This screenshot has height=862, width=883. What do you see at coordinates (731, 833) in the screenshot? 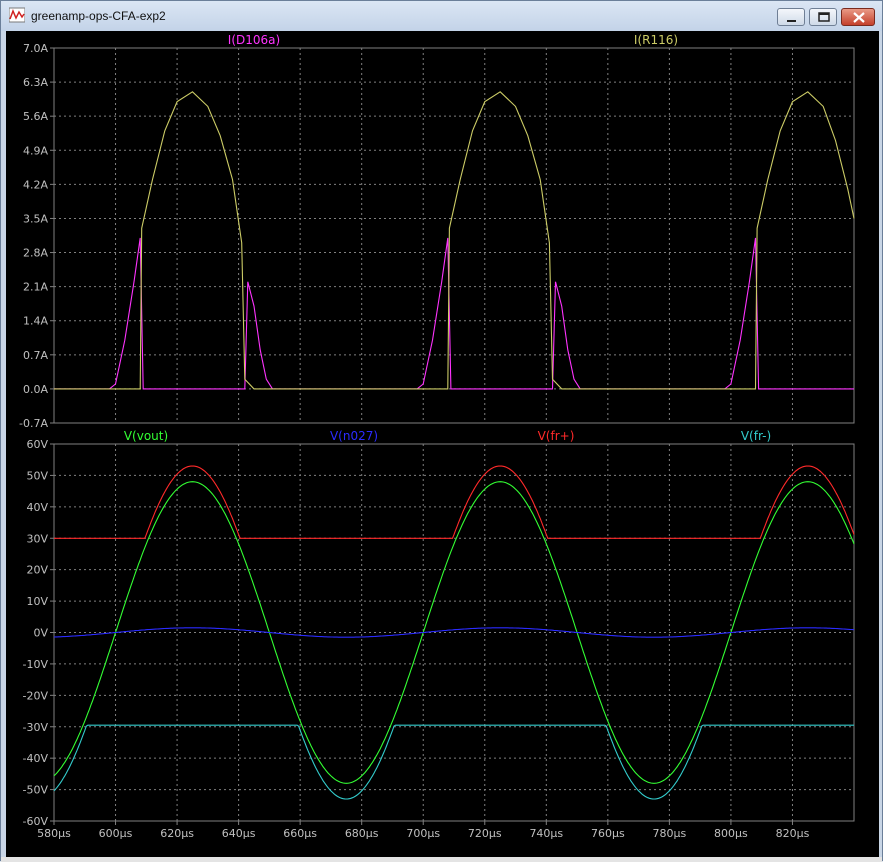
I see `x-tick-label: 800µs` at bounding box center [731, 833].